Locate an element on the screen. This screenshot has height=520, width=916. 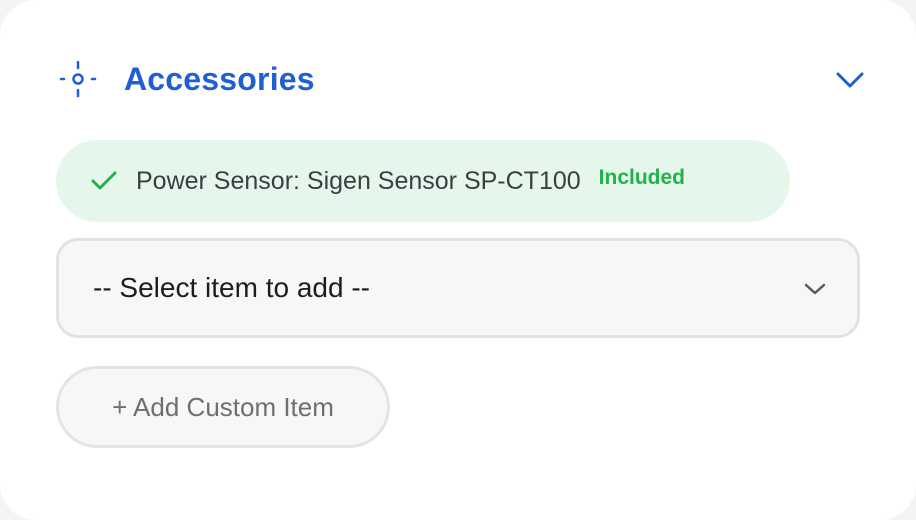
add-custom-item-label: + Add Custom Item is located at coordinates (223, 406).